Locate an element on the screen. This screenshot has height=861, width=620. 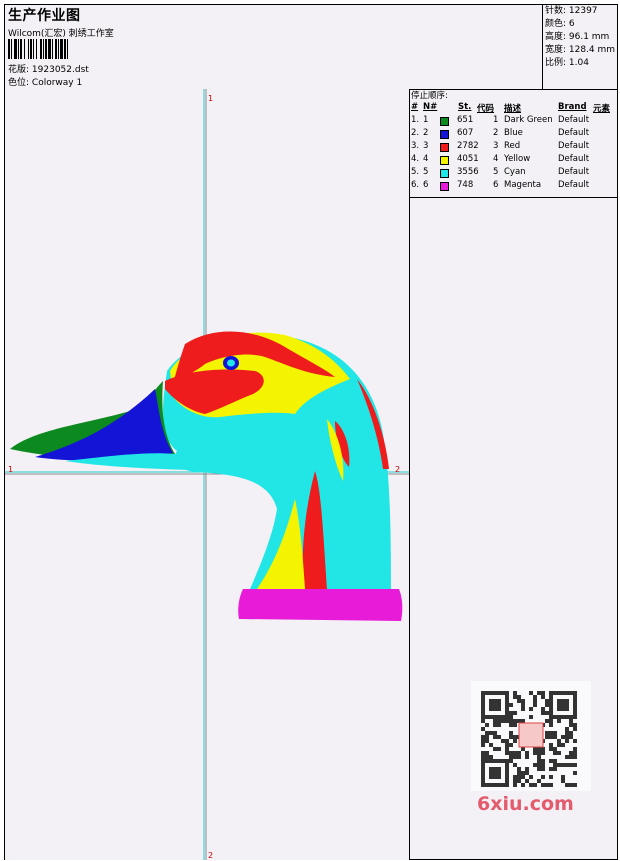
row-needle: 2 is located at coordinates (426, 133).